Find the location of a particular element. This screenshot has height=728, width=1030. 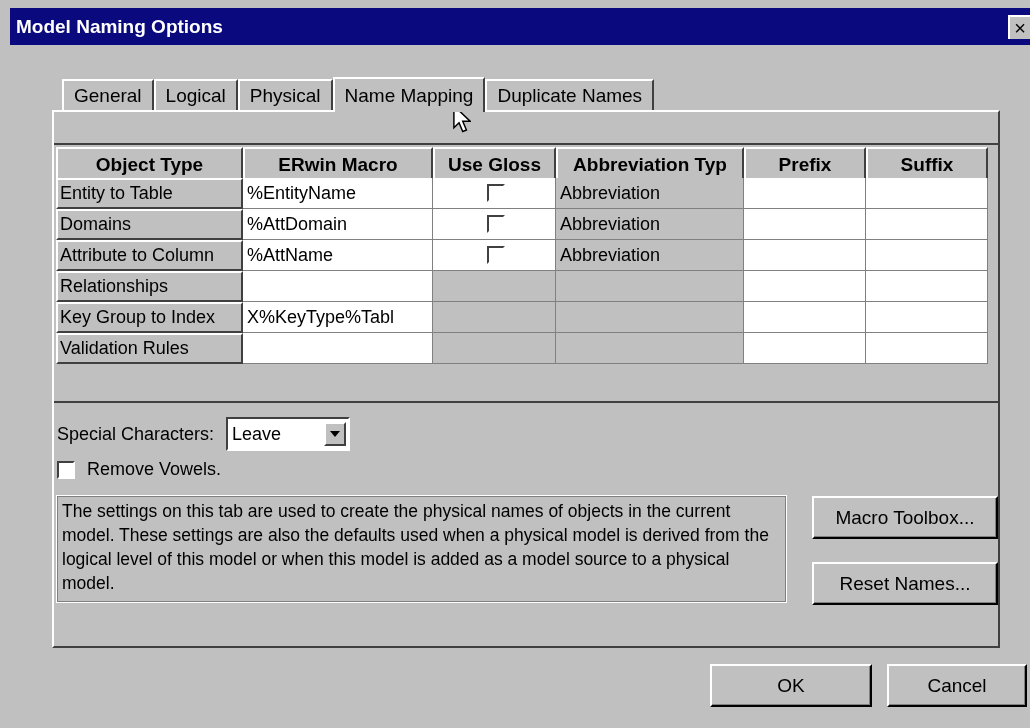

tab: Logical is located at coordinates (195, 94).